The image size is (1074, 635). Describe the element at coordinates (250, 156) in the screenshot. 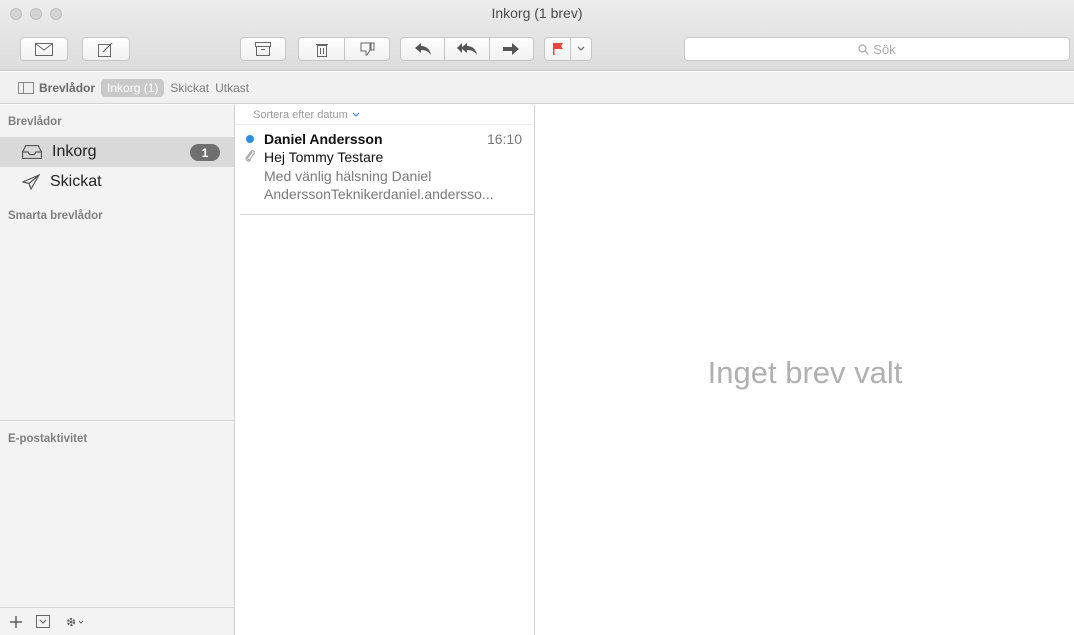

I see `paperclip-icon` at that location.